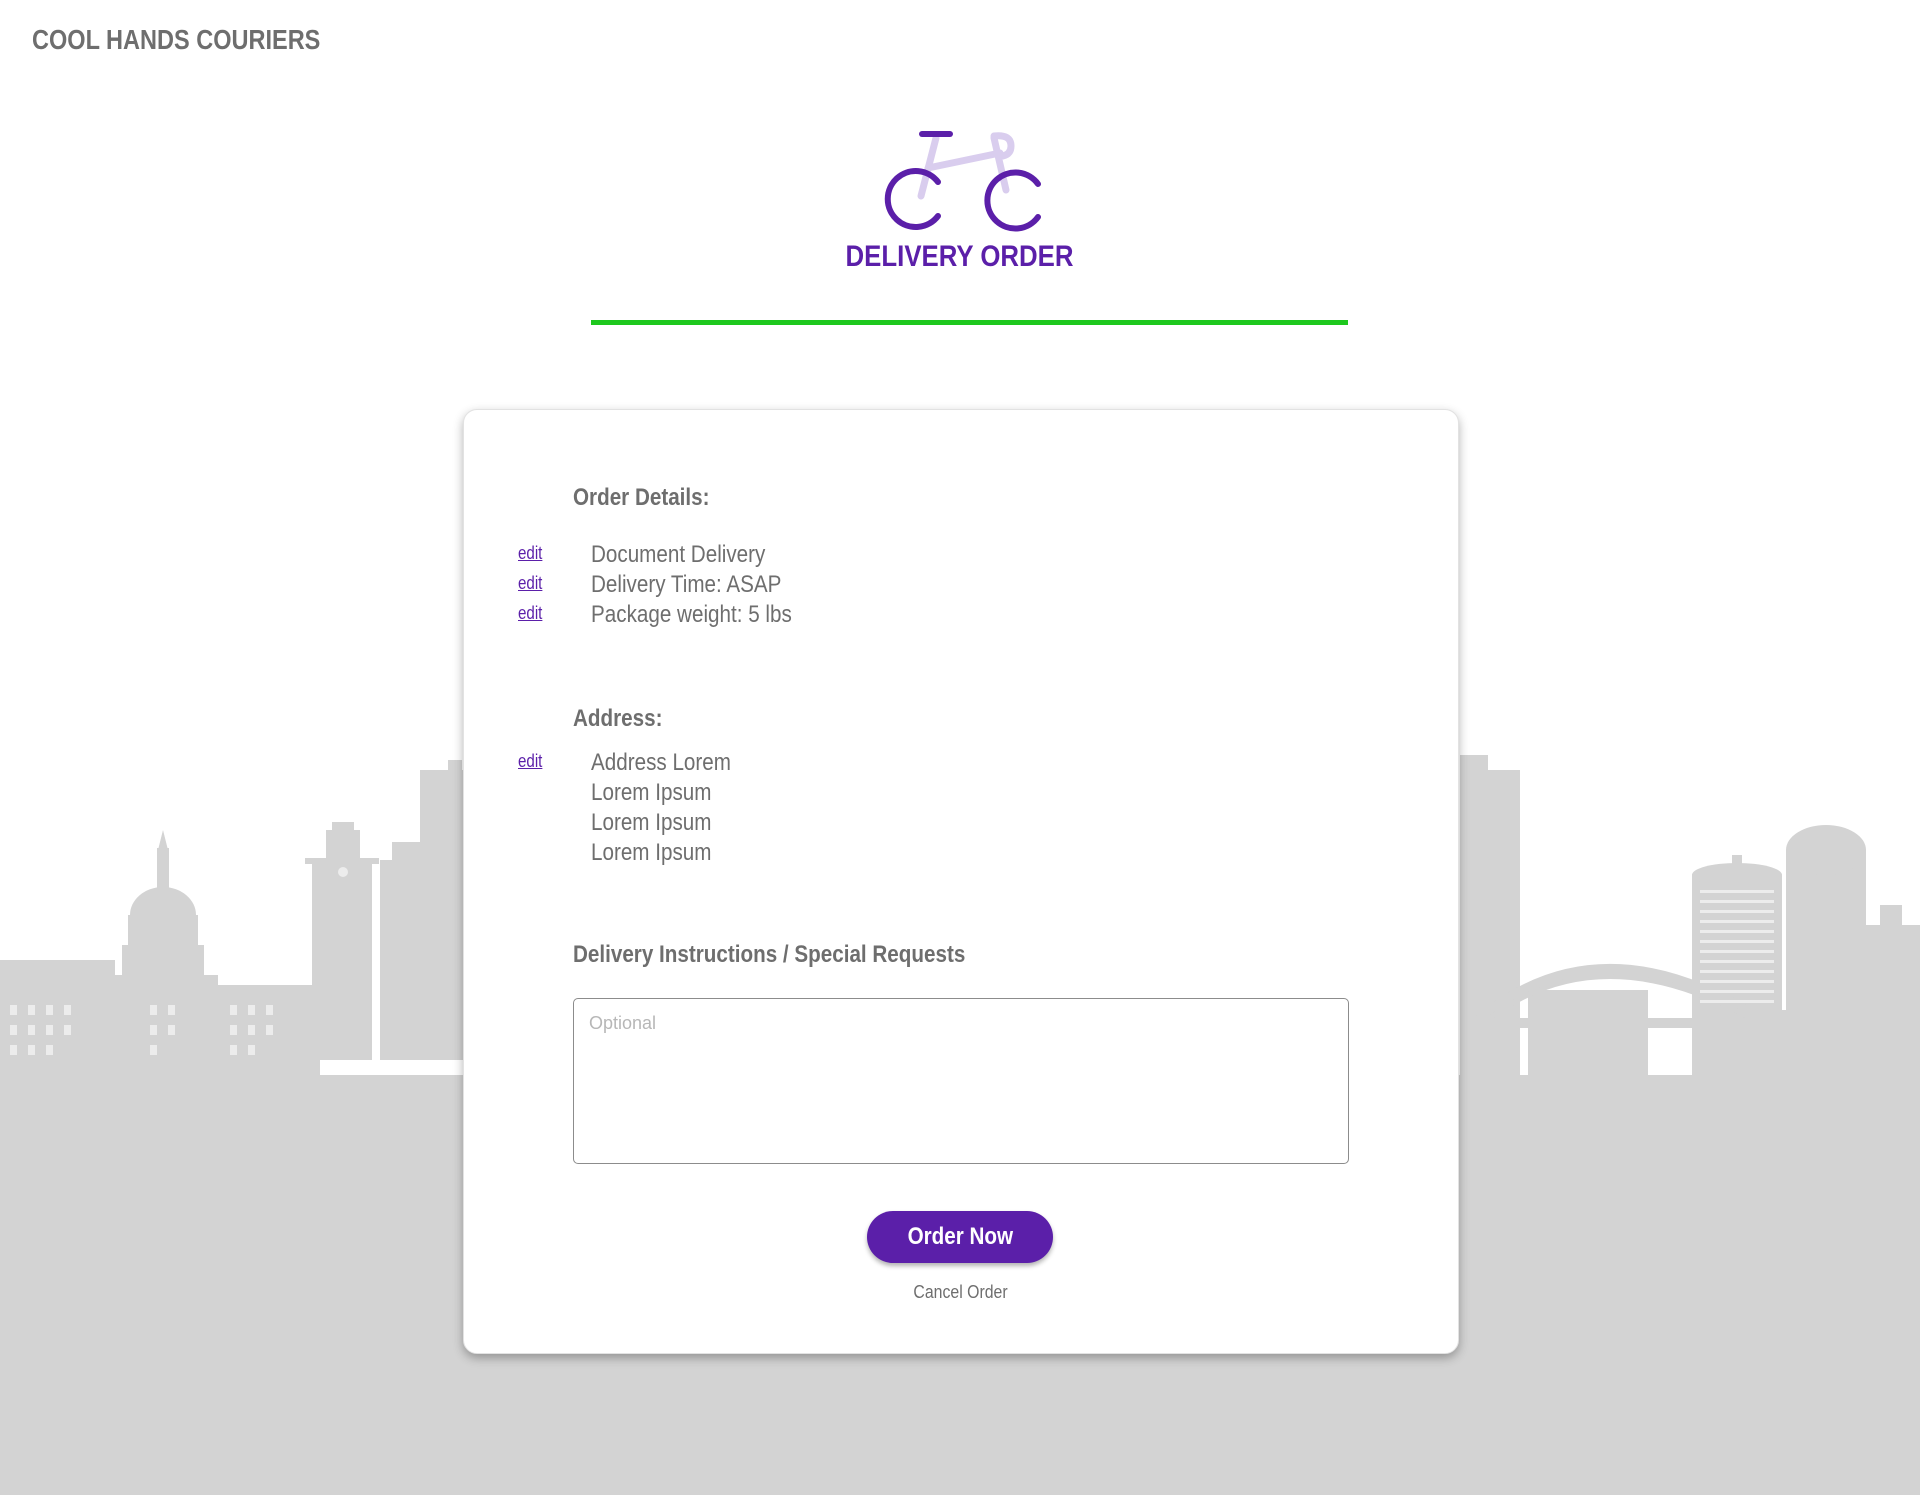  What do you see at coordinates (641, 497) in the screenshot?
I see `order-details-heading: Order Details:` at bounding box center [641, 497].